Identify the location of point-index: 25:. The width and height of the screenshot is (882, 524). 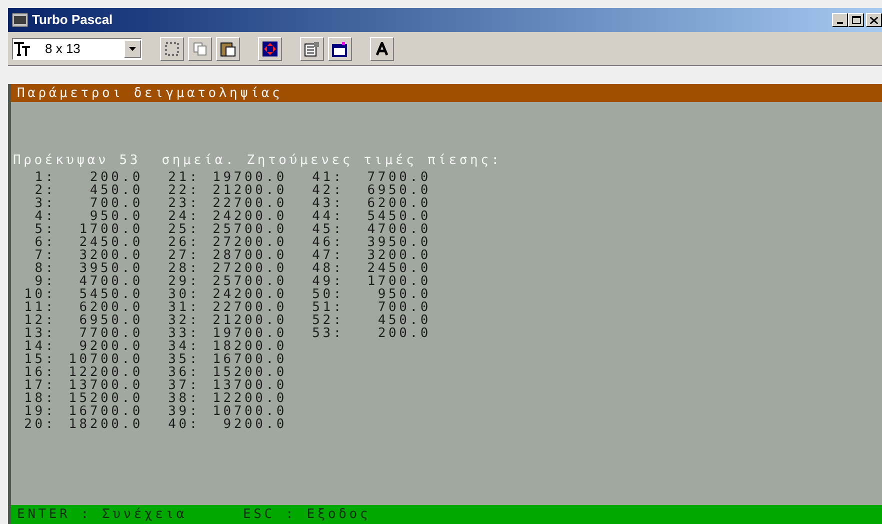
(184, 229).